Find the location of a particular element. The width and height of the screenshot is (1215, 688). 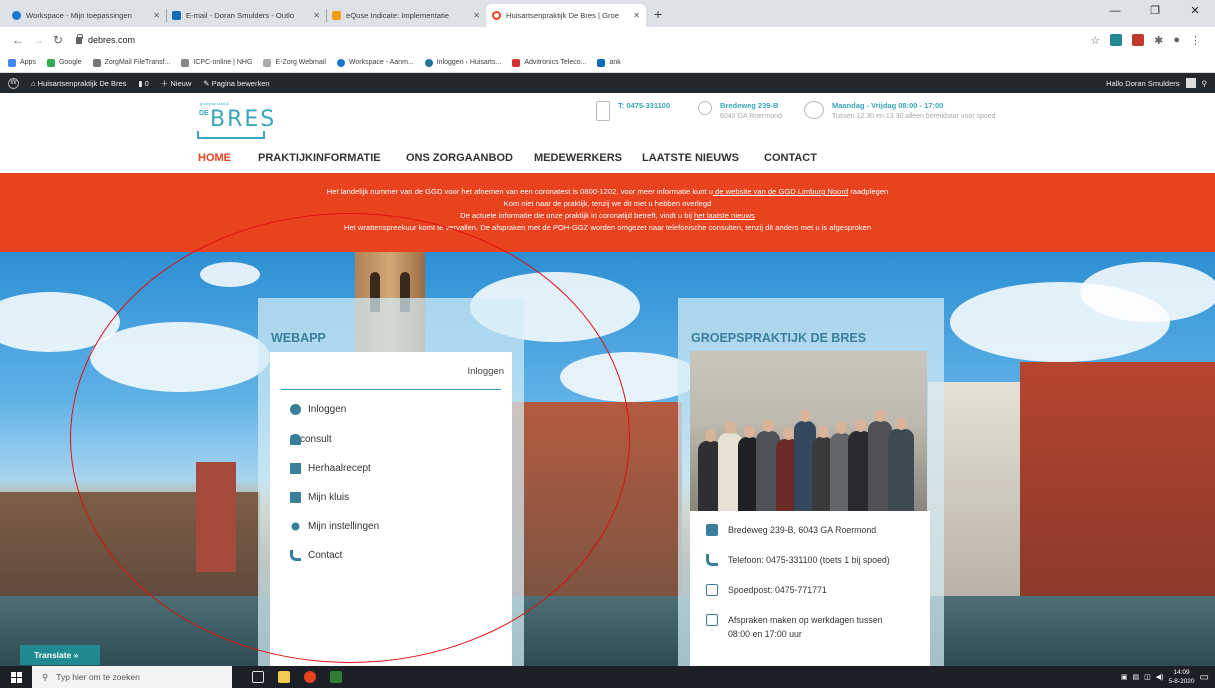

menu-item-mijn-kluis: Mijn kluis is located at coordinates (319, 497).